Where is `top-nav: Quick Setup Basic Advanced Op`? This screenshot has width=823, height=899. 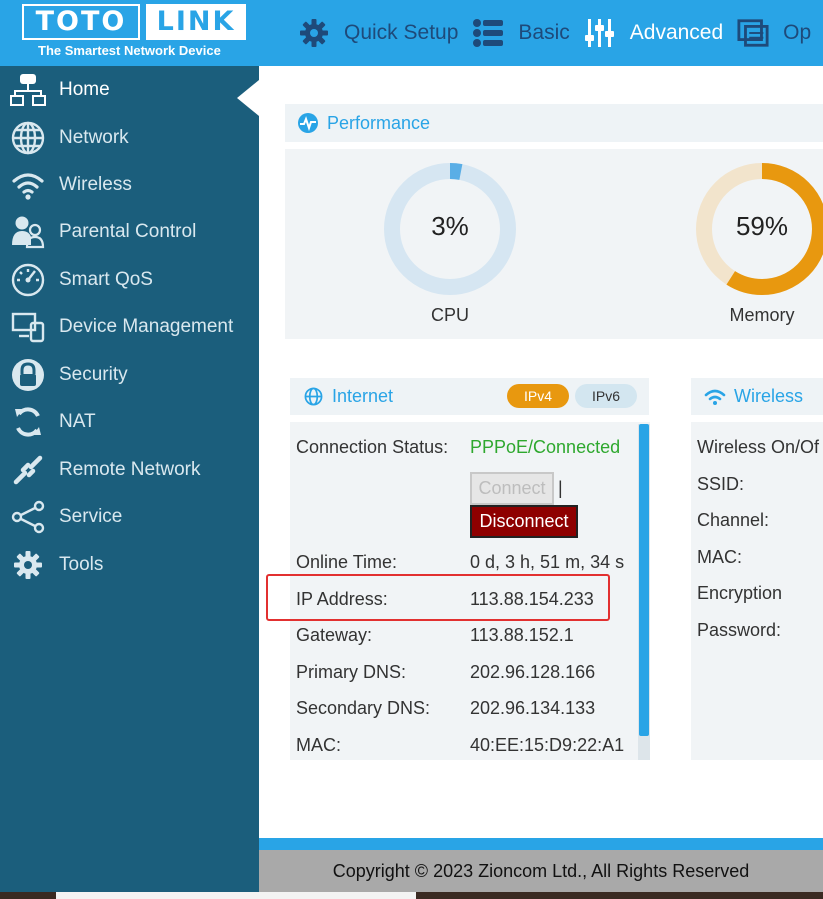
top-nav: Quick Setup Basic Advanced Op is located at coordinates (560, 33).